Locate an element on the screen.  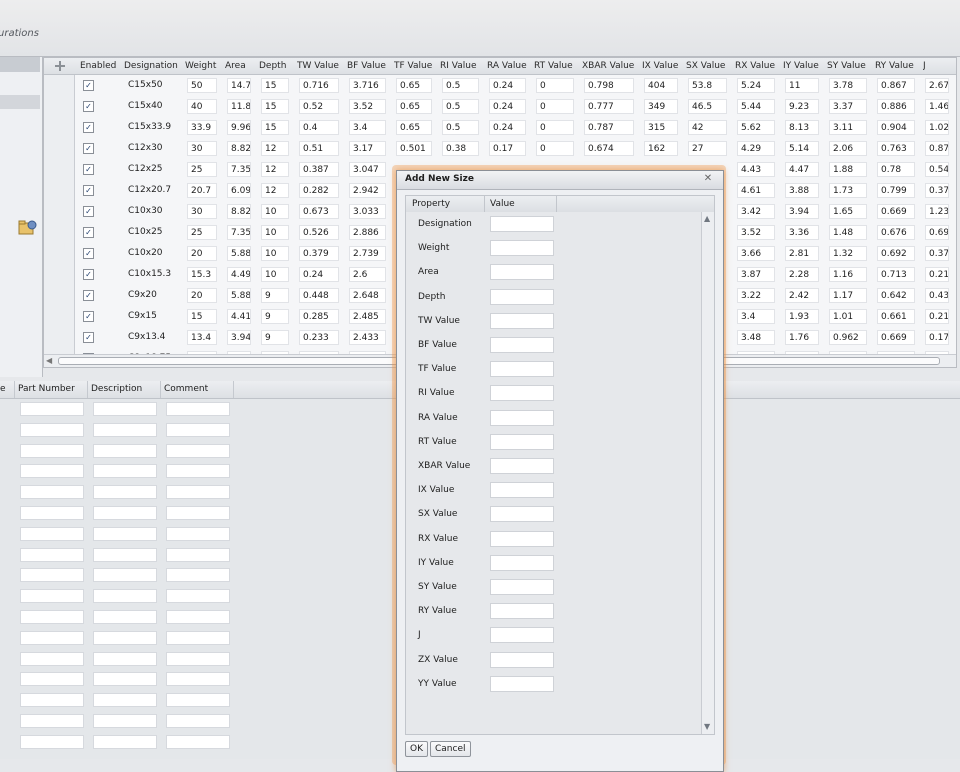
col-header-rt: RT Value is located at coordinates (556, 66).